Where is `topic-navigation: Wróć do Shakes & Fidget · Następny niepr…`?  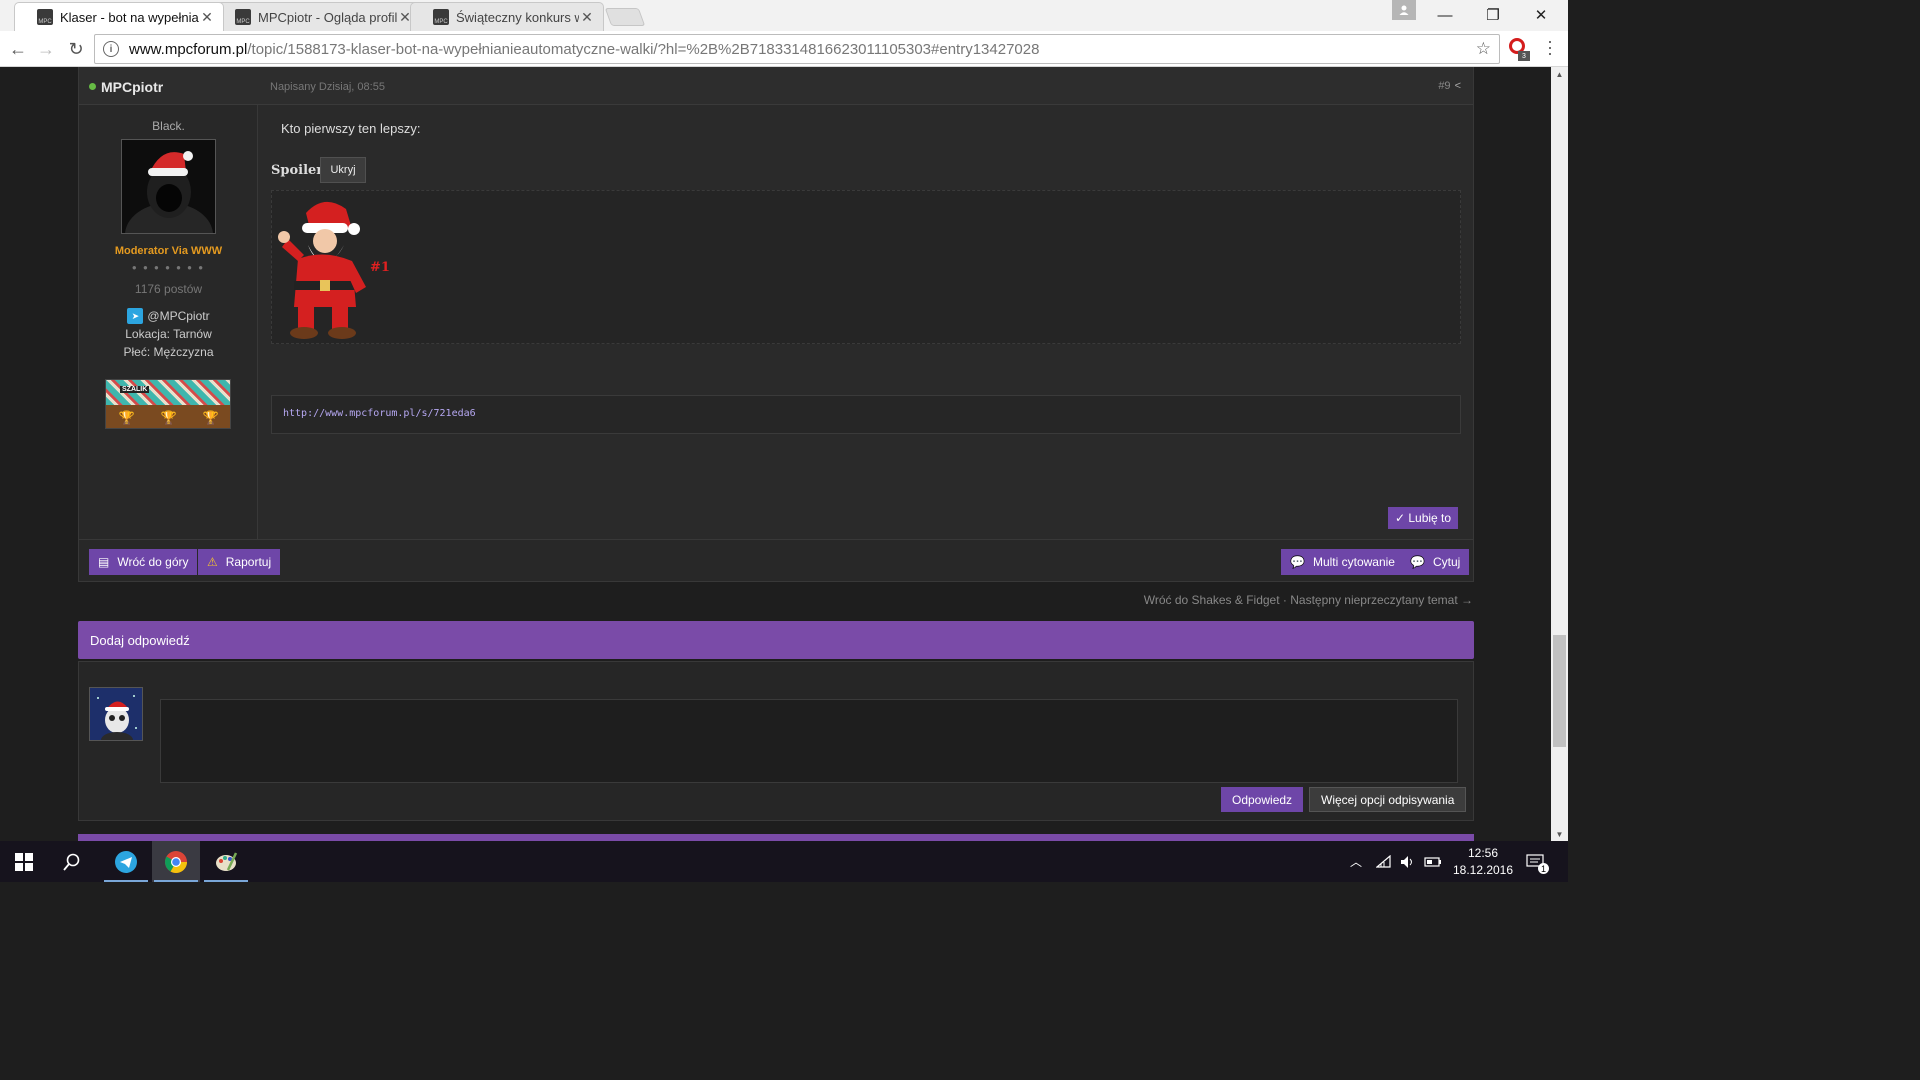 topic-navigation: Wróć do Shakes & Fidget · Następny niepr… is located at coordinates (1308, 600).